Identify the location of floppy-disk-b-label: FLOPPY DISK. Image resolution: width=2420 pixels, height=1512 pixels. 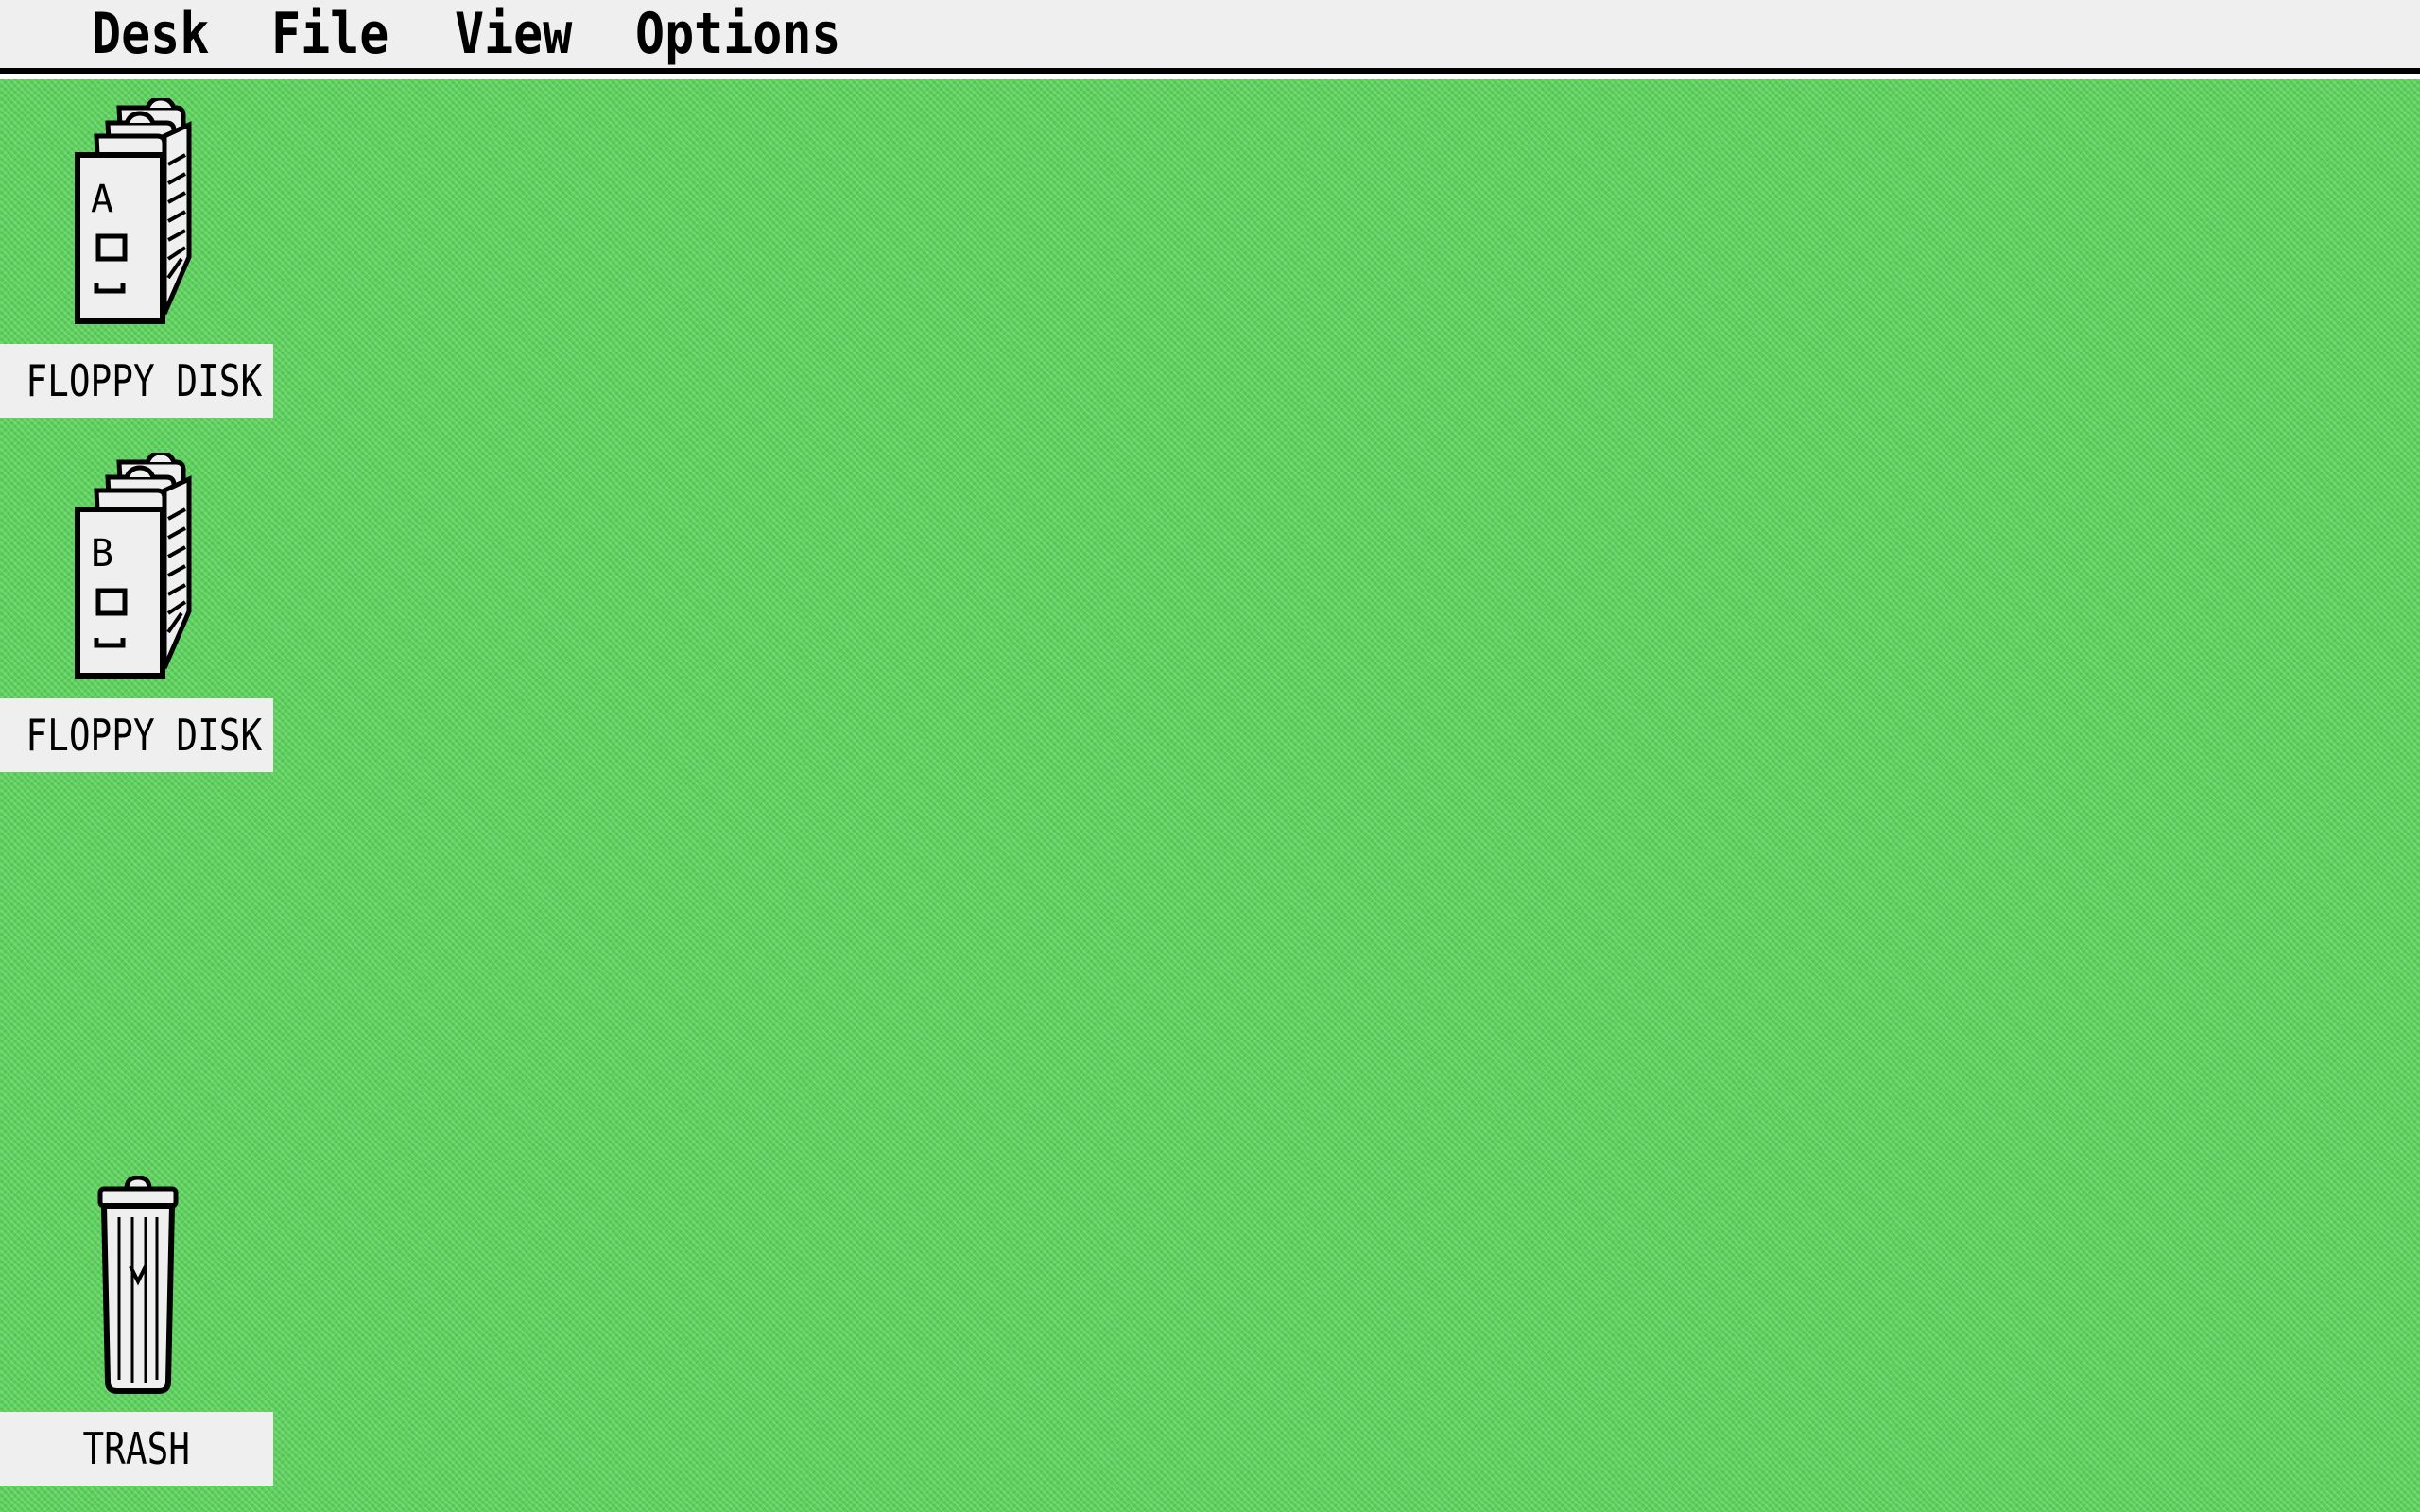
(137, 735).